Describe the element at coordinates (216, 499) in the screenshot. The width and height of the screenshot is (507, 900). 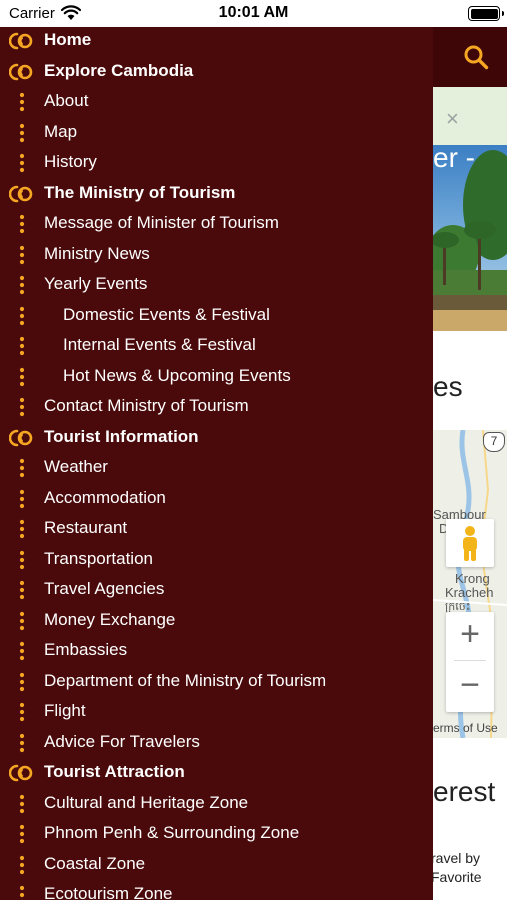
I see `menu-item-accommodation: Accommodation` at that location.